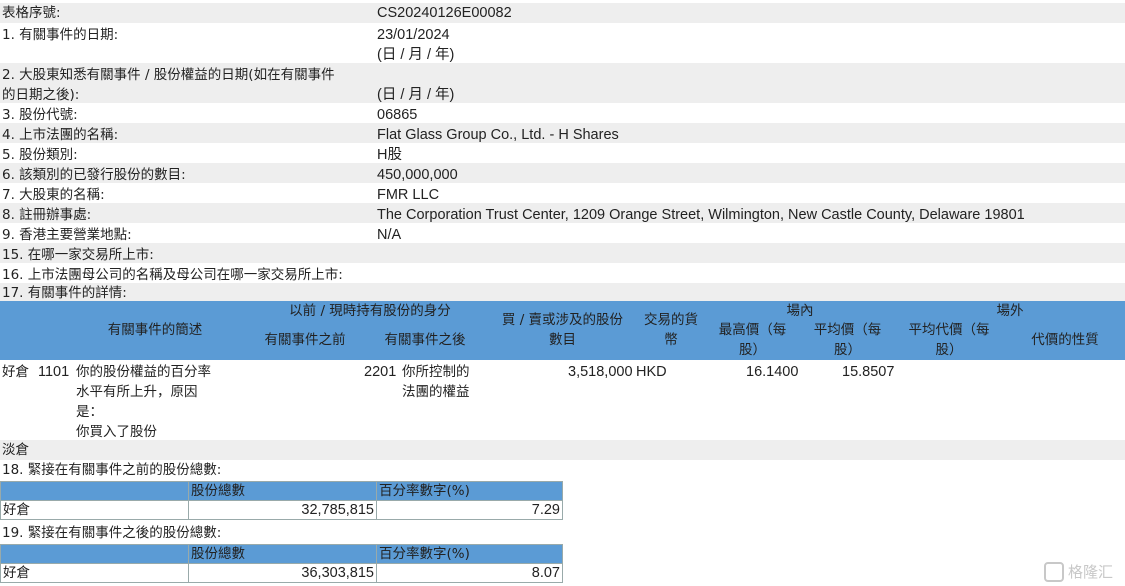 The width and height of the screenshot is (1125, 586). I want to click on section-19-label: 19. 緊接在有關事件之後的股份總數:, so click(112, 533).